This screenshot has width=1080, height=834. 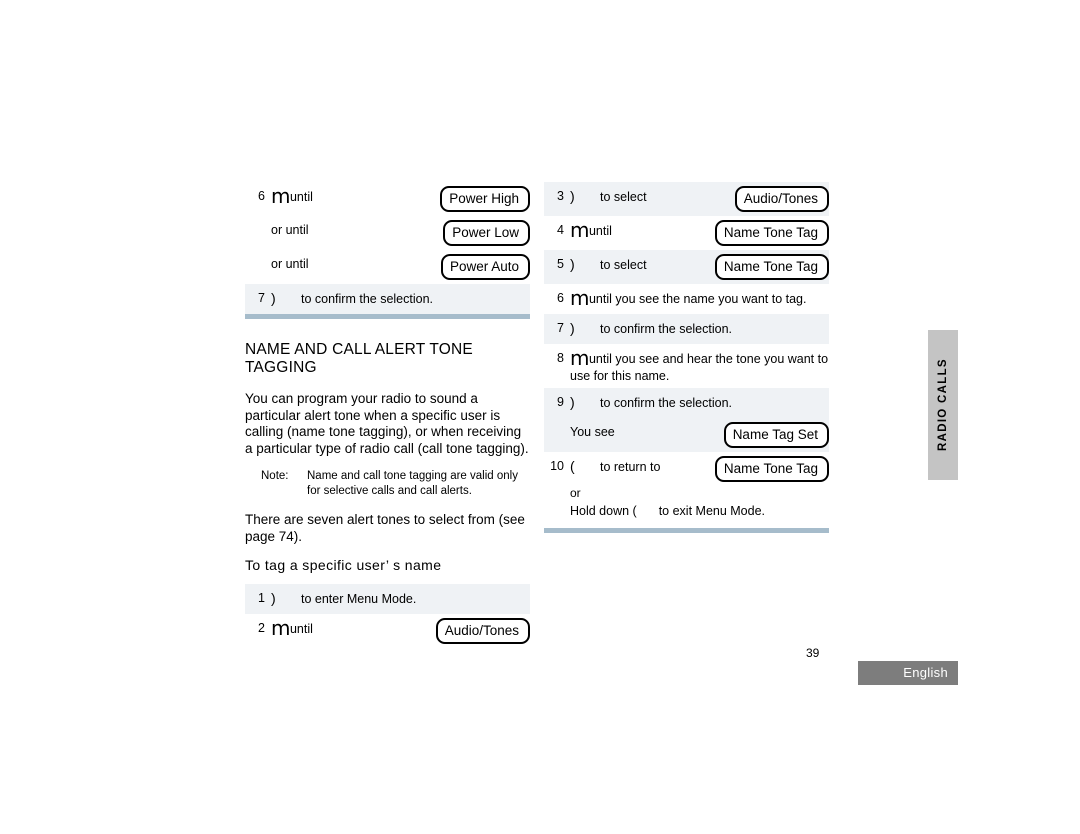 I want to click on lcd-display: Power High, so click(x=485, y=199).